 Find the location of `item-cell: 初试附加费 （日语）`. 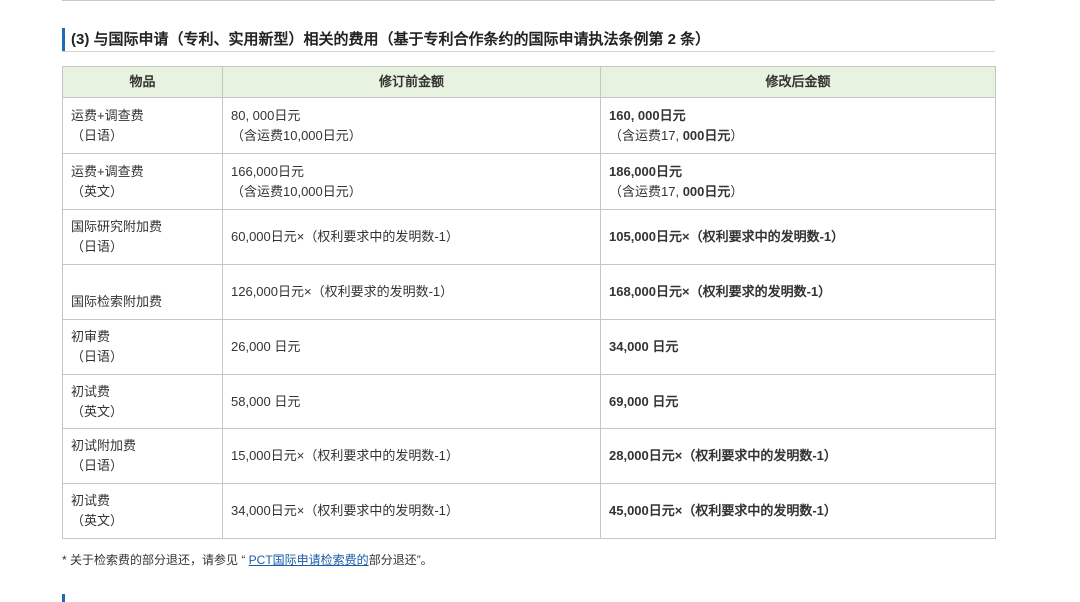

item-cell: 初试附加费 （日语） is located at coordinates (142, 456).